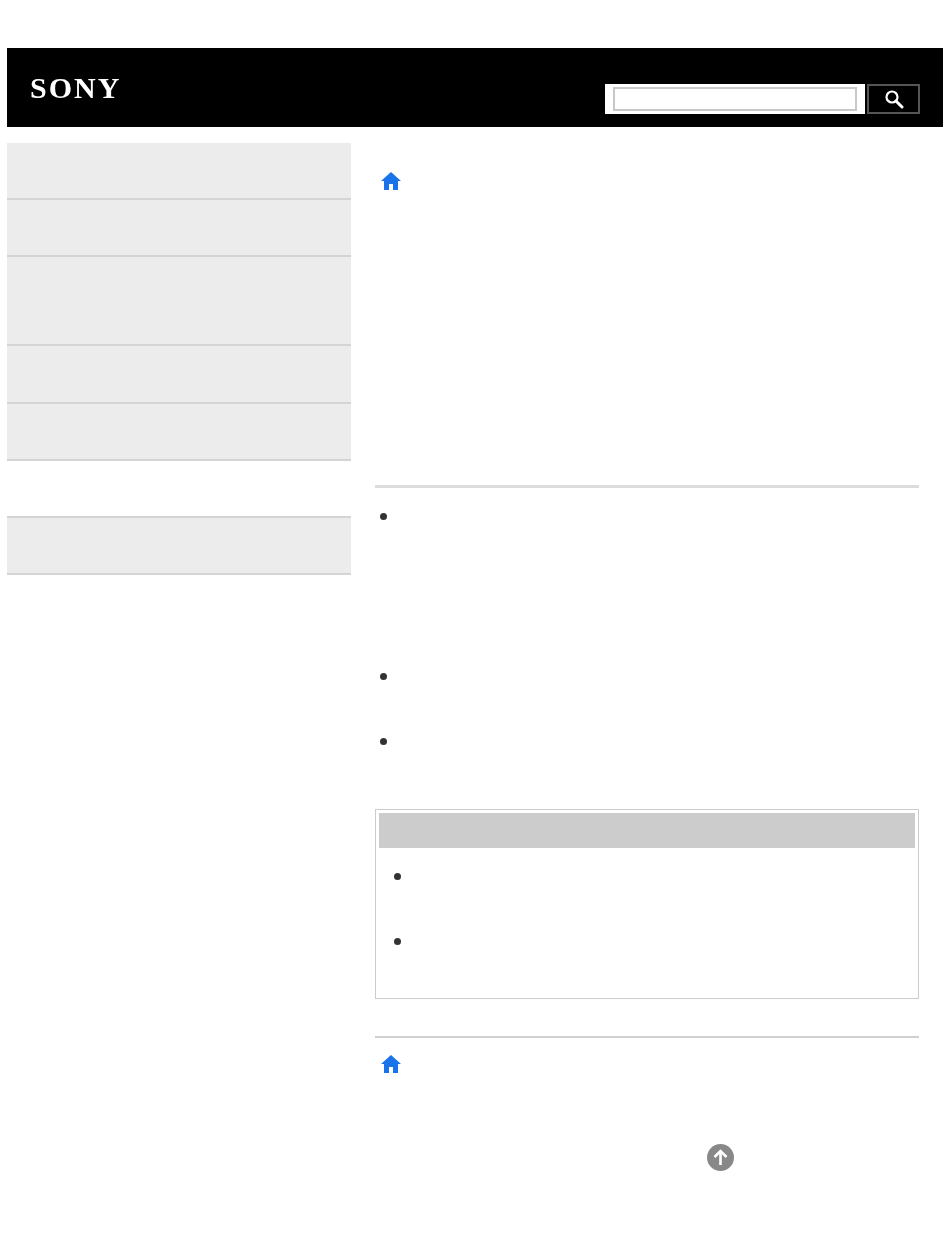 Image resolution: width=950 pixels, height=1237 pixels. What do you see at coordinates (735, 98) in the screenshot?
I see `search-field` at bounding box center [735, 98].